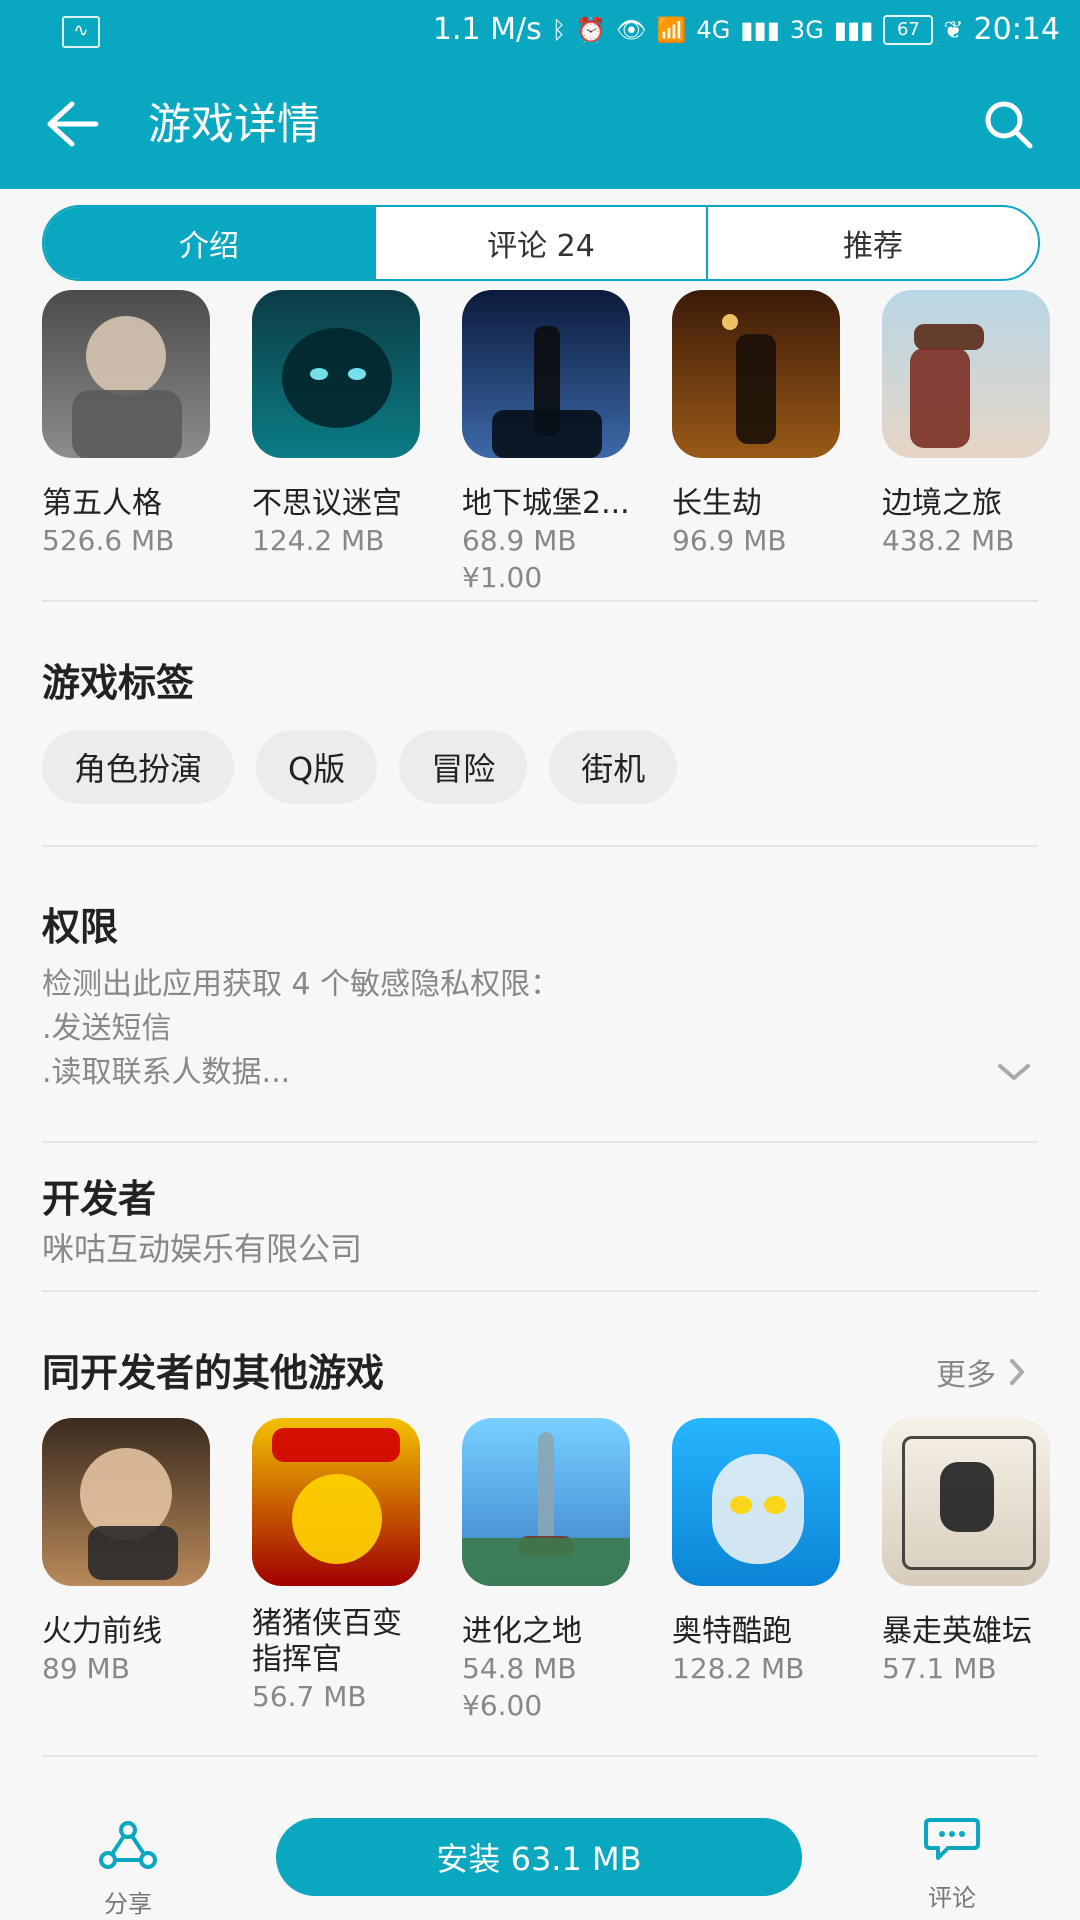  What do you see at coordinates (948, 540) in the screenshot?
I see `game-size: 438.2 MB` at bounding box center [948, 540].